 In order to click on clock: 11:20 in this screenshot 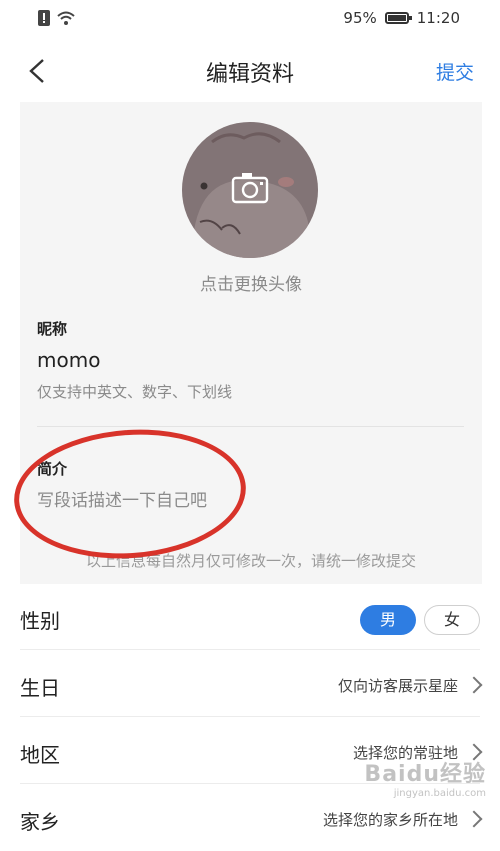, I will do `click(438, 18)`.